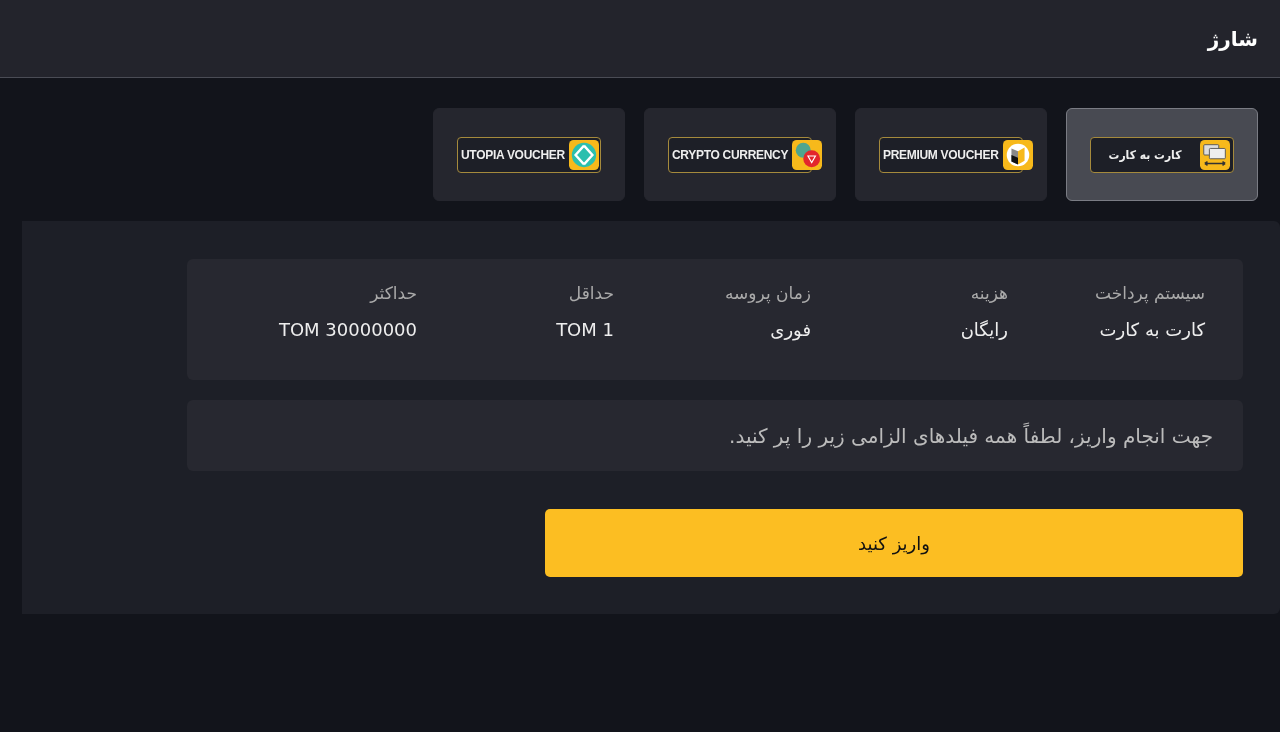 The image size is (1280, 732). I want to click on info-value: TOM 30000000, so click(347, 329).